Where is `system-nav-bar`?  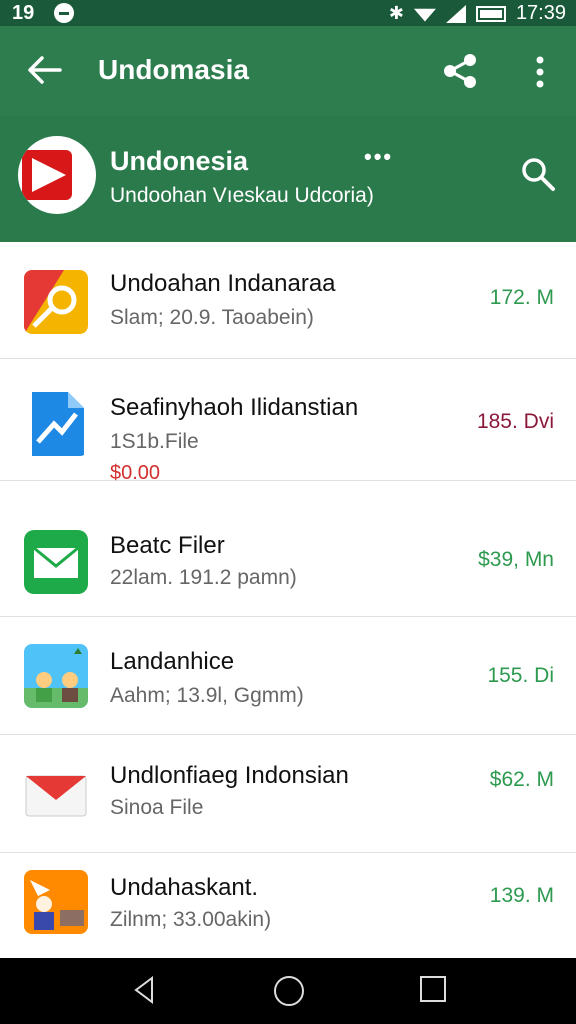
system-nav-bar is located at coordinates (288, 991).